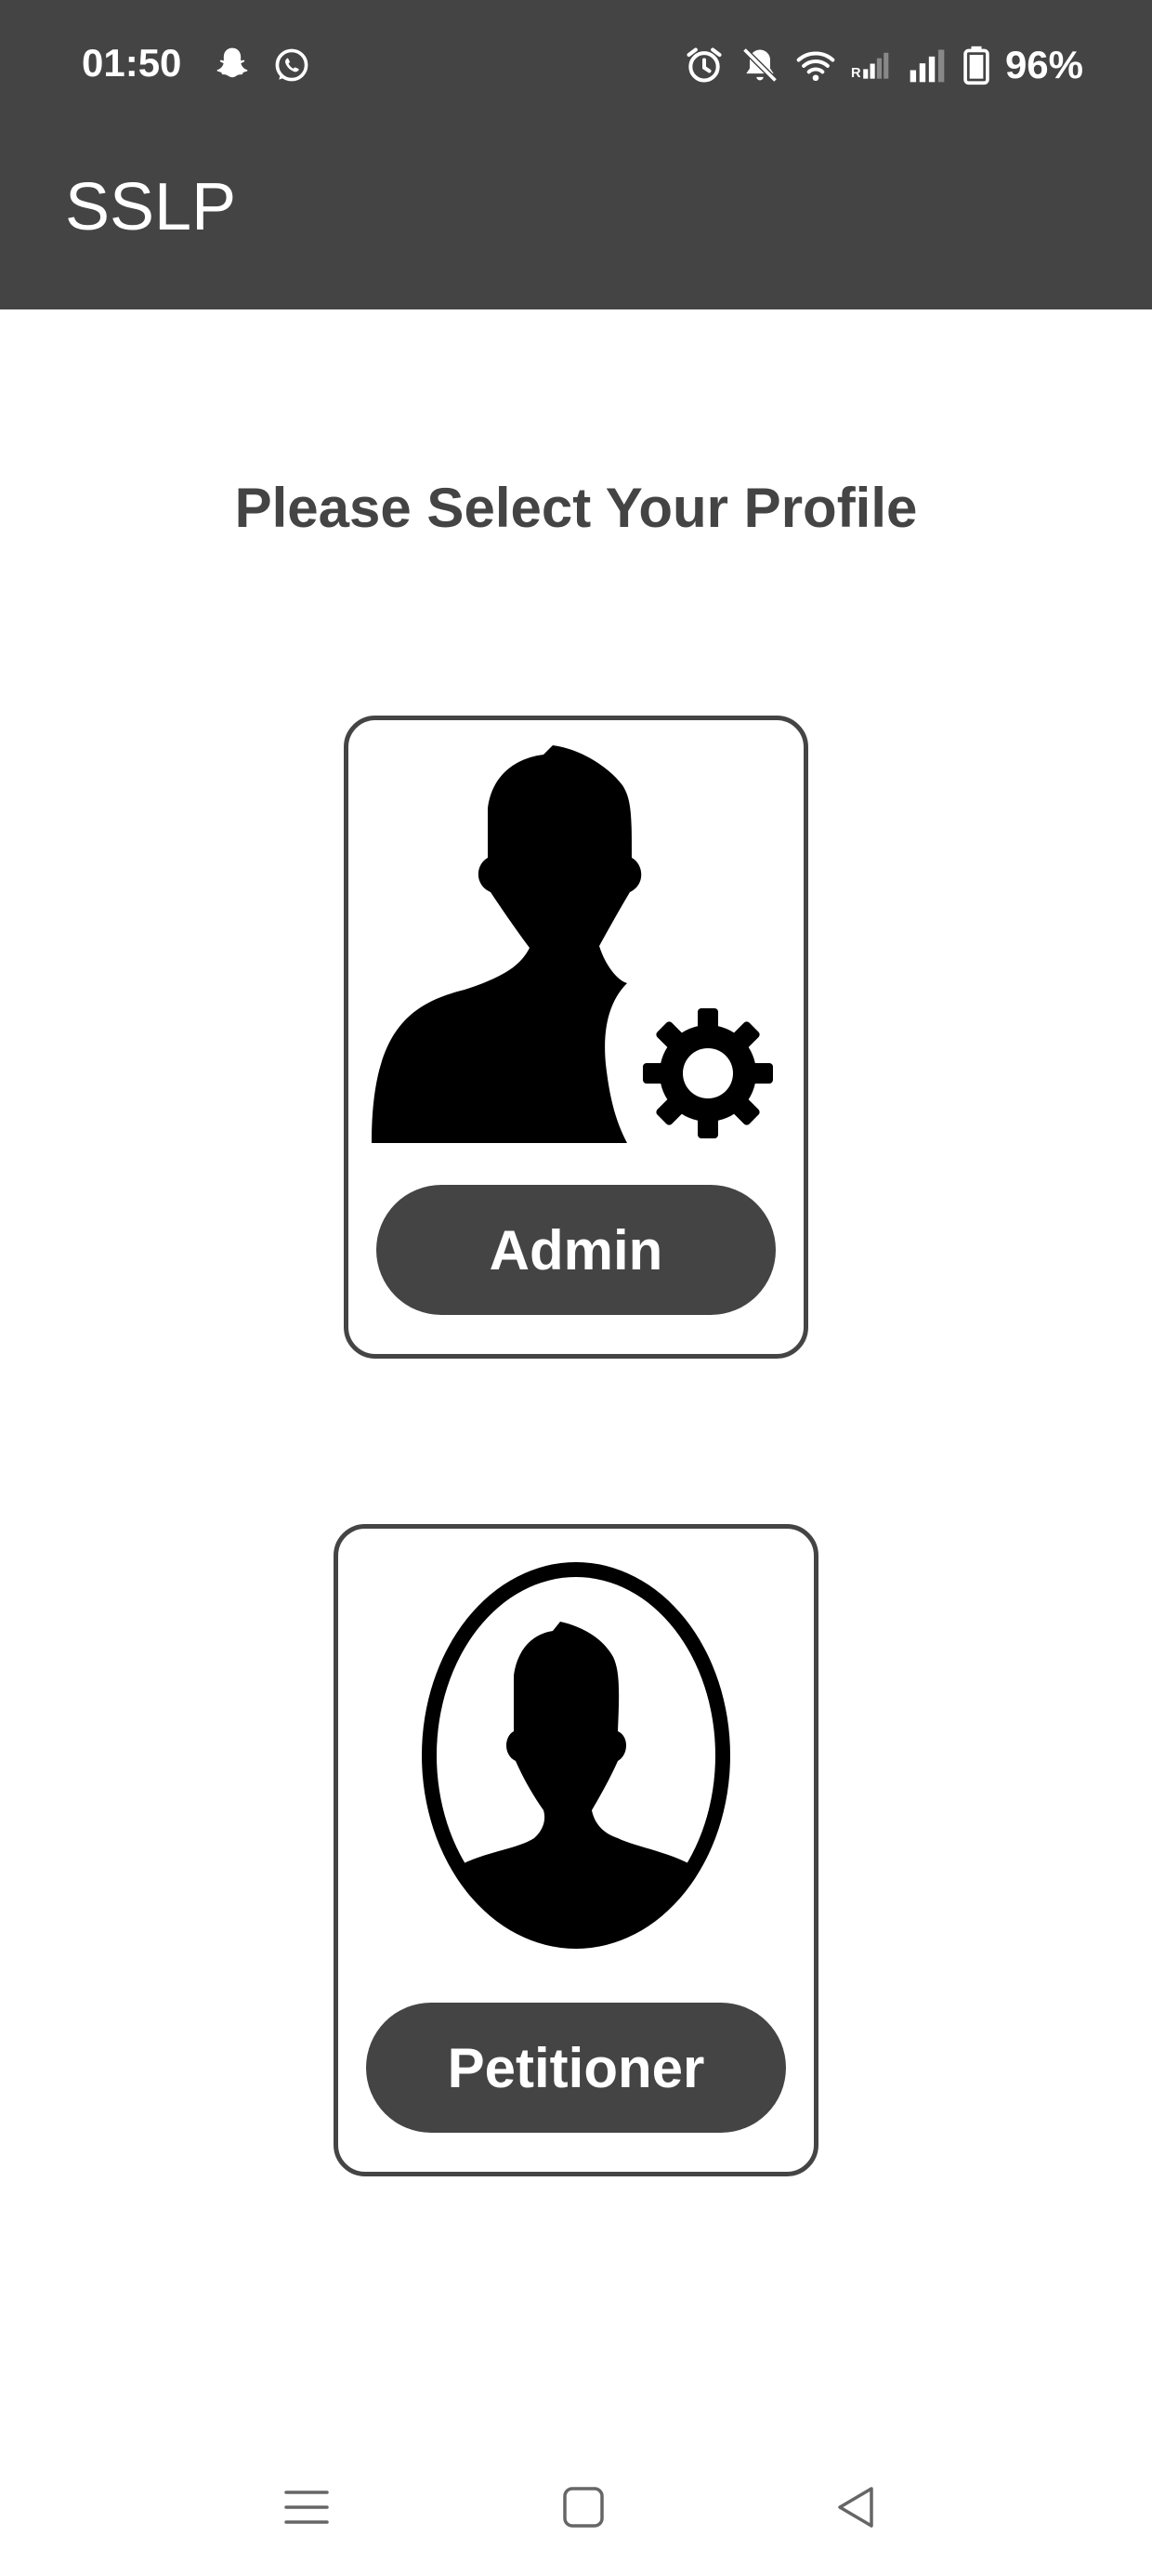 Image resolution: width=1152 pixels, height=2576 pixels. Describe the element at coordinates (583, 2507) in the screenshot. I see `home-icon` at that location.